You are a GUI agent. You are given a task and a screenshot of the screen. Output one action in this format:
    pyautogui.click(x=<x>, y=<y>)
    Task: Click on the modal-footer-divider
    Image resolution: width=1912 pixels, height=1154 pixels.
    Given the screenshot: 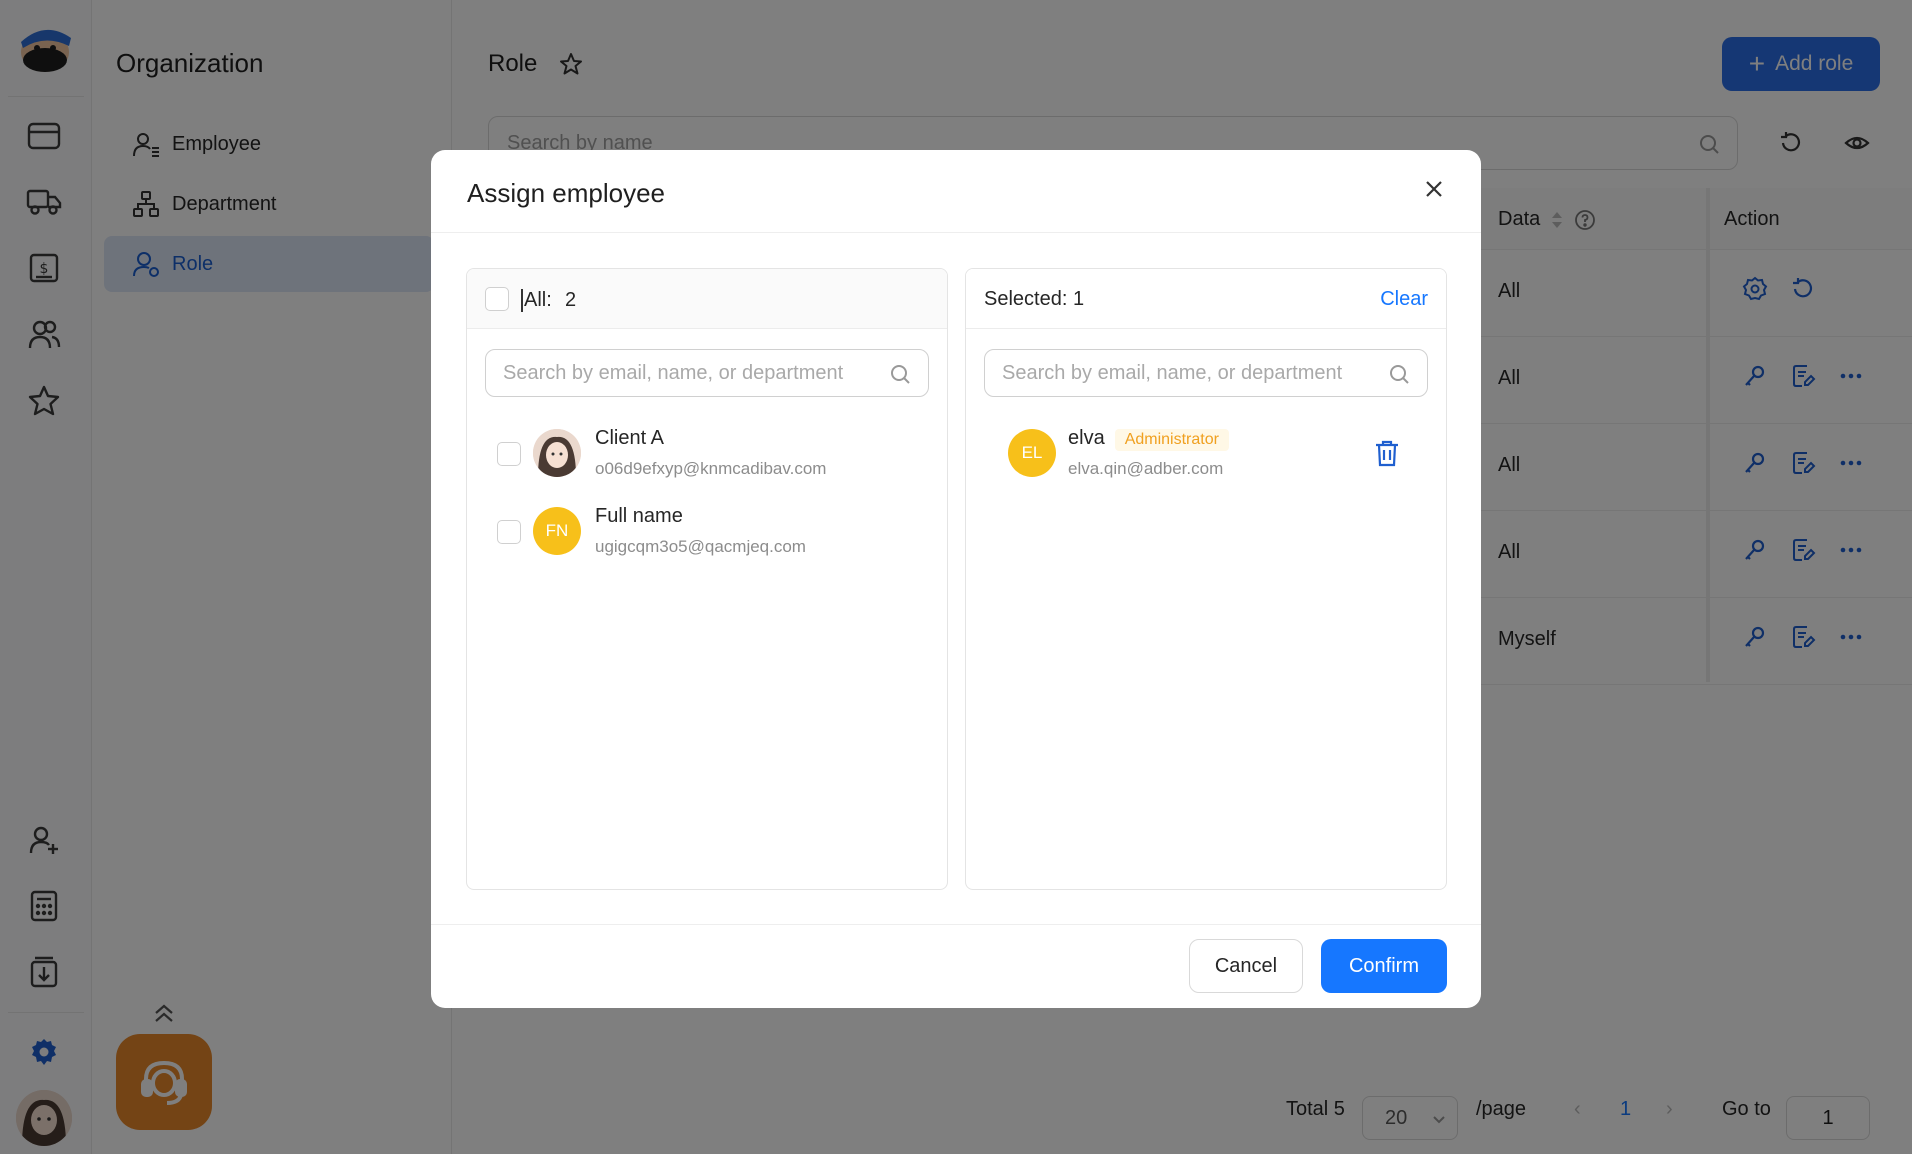 What is the action you would take?
    pyautogui.click(x=956, y=924)
    